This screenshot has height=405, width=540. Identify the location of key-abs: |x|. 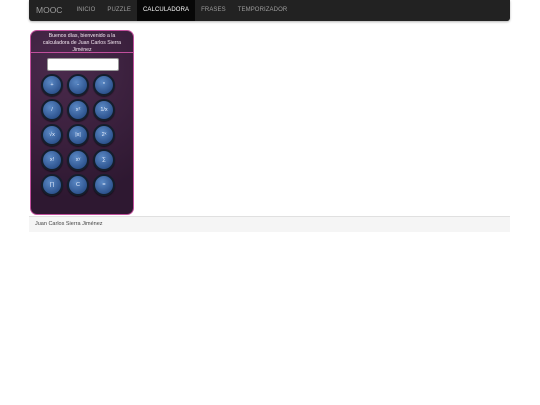
(78, 135).